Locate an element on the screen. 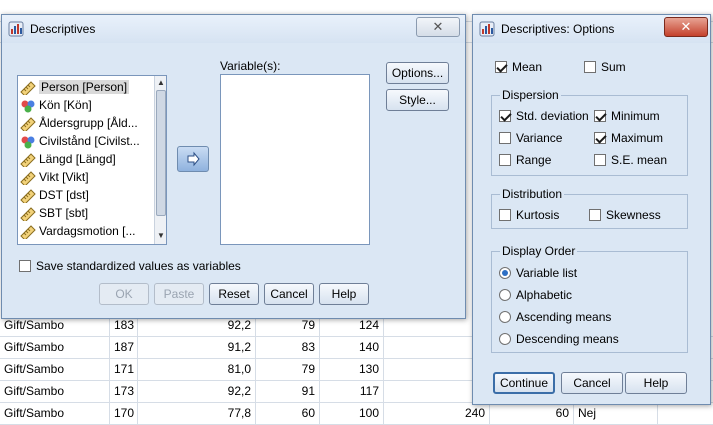 Image resolution: width=713 pixels, height=425 pixels. radio-descending-means-label: Descending means is located at coordinates (567, 339).